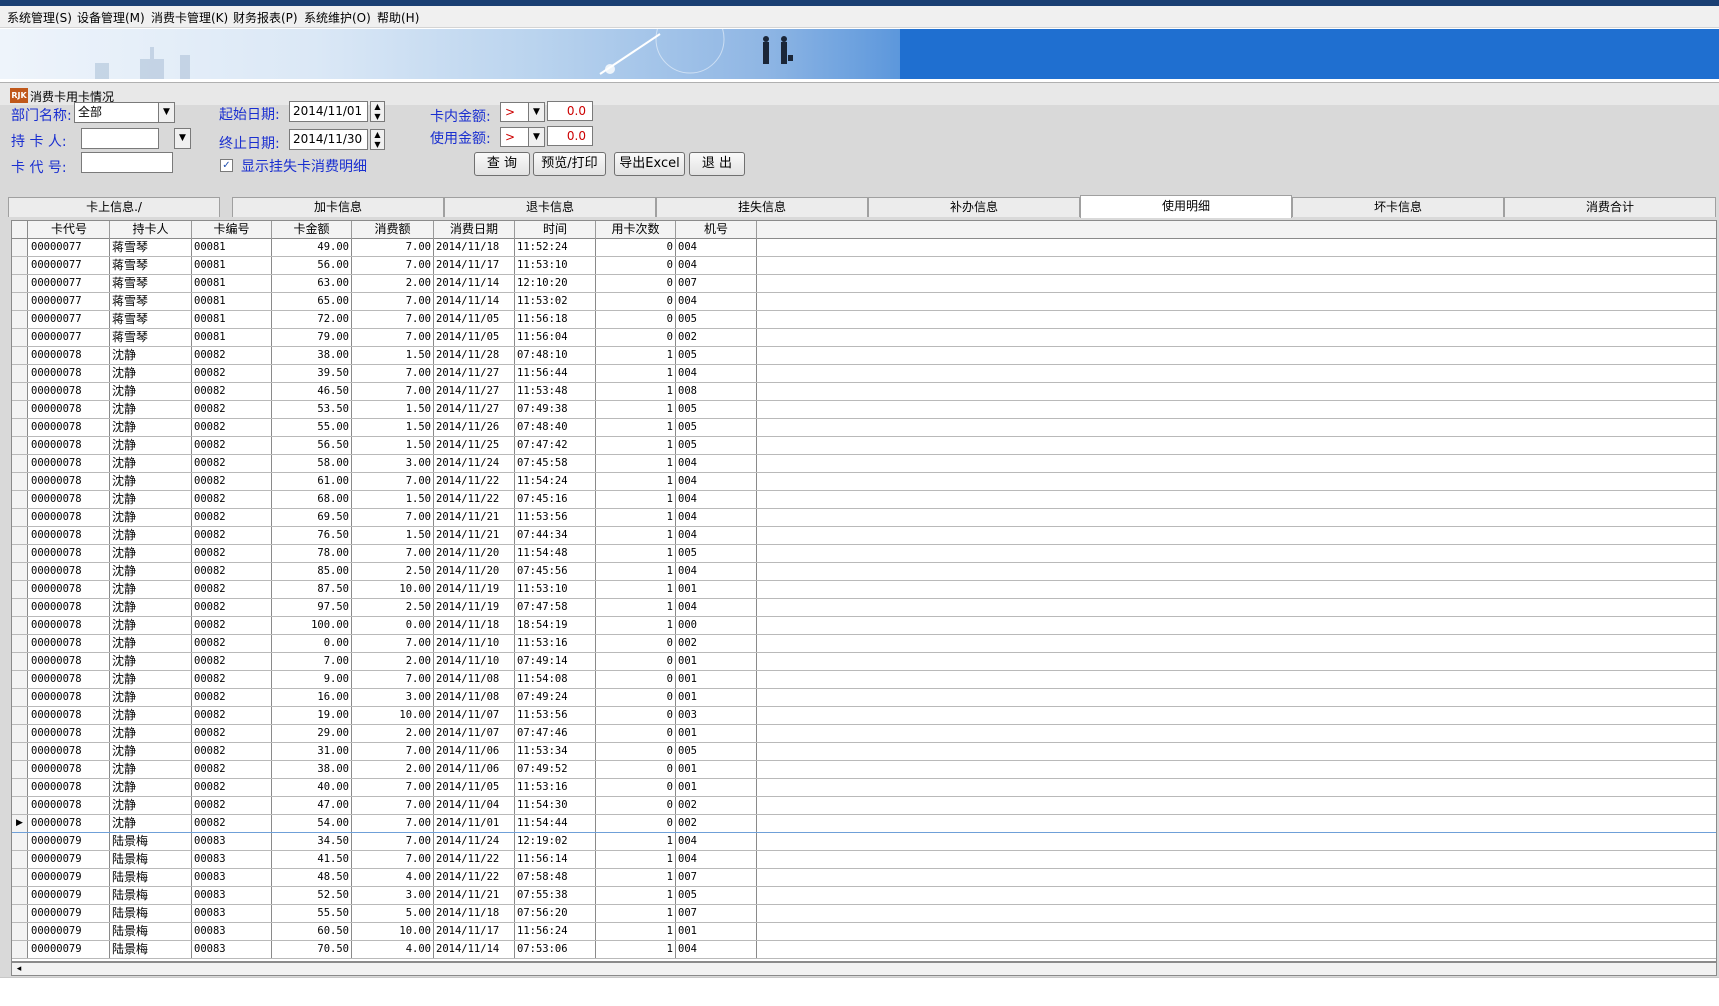 The width and height of the screenshot is (1719, 1006). What do you see at coordinates (717, 164) in the screenshot?
I see `exit-button: 退 出` at bounding box center [717, 164].